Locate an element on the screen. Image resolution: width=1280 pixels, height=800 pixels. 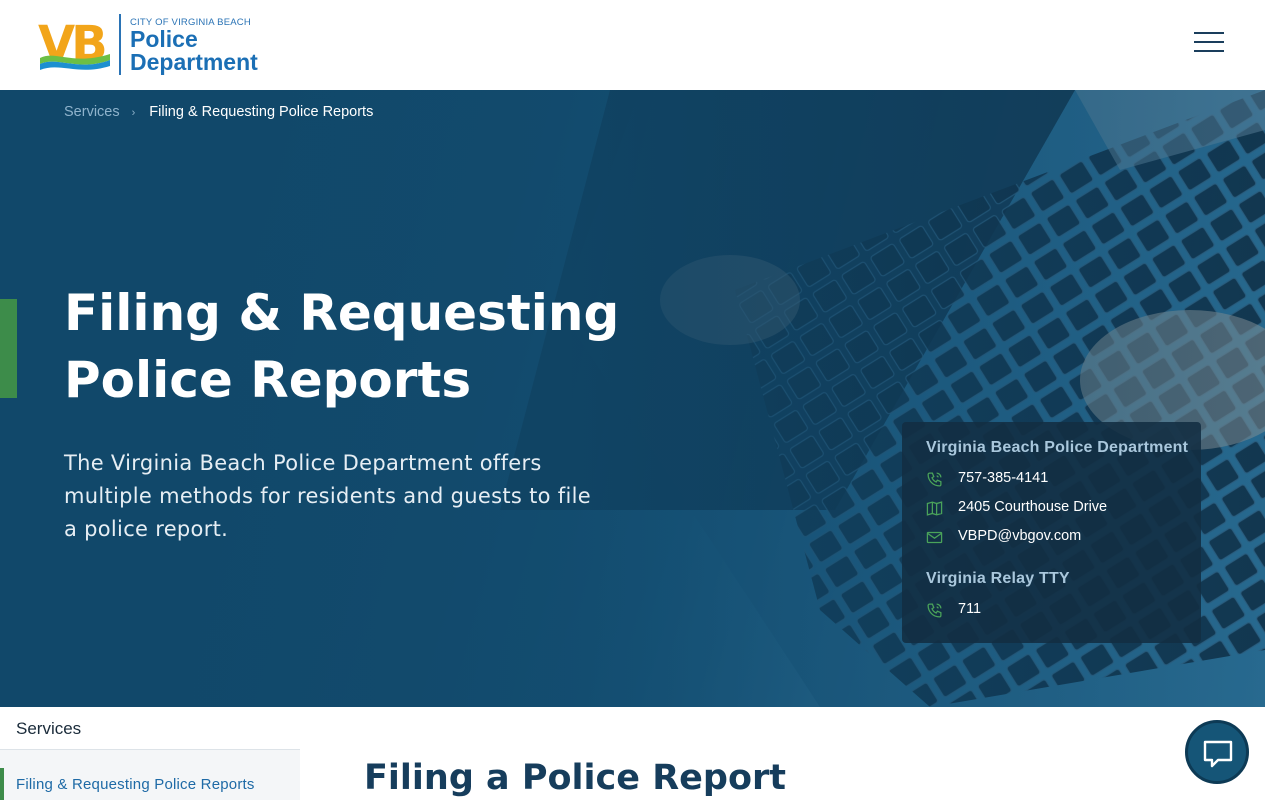
chat-bubble-icon is located at coordinates (1218, 754).